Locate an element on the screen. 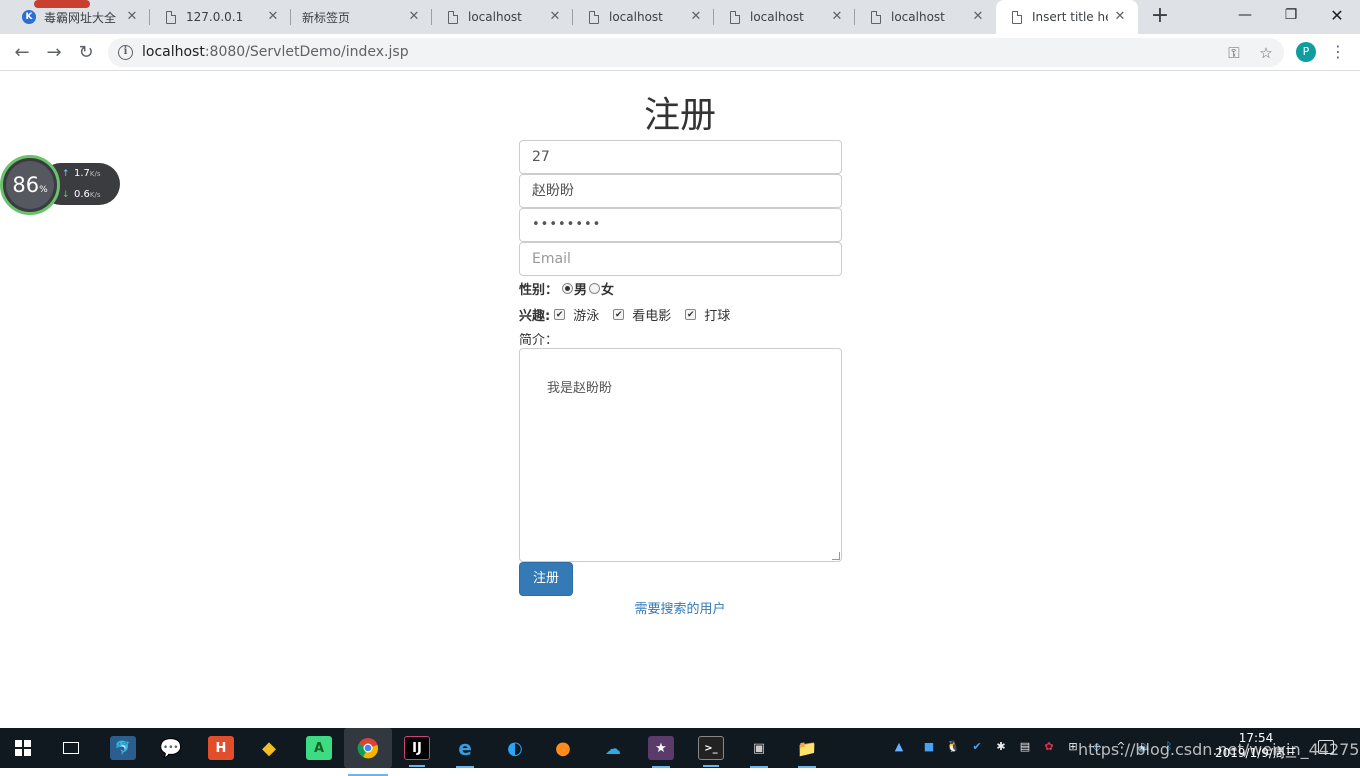 The height and width of the screenshot is (776, 1360). hobby-checkbox-swim: ✔ is located at coordinates (560, 314).